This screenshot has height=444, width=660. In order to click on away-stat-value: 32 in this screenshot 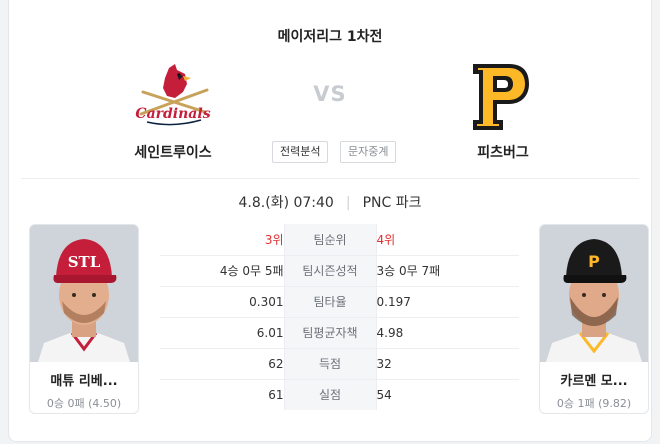, I will do `click(447, 364)`.